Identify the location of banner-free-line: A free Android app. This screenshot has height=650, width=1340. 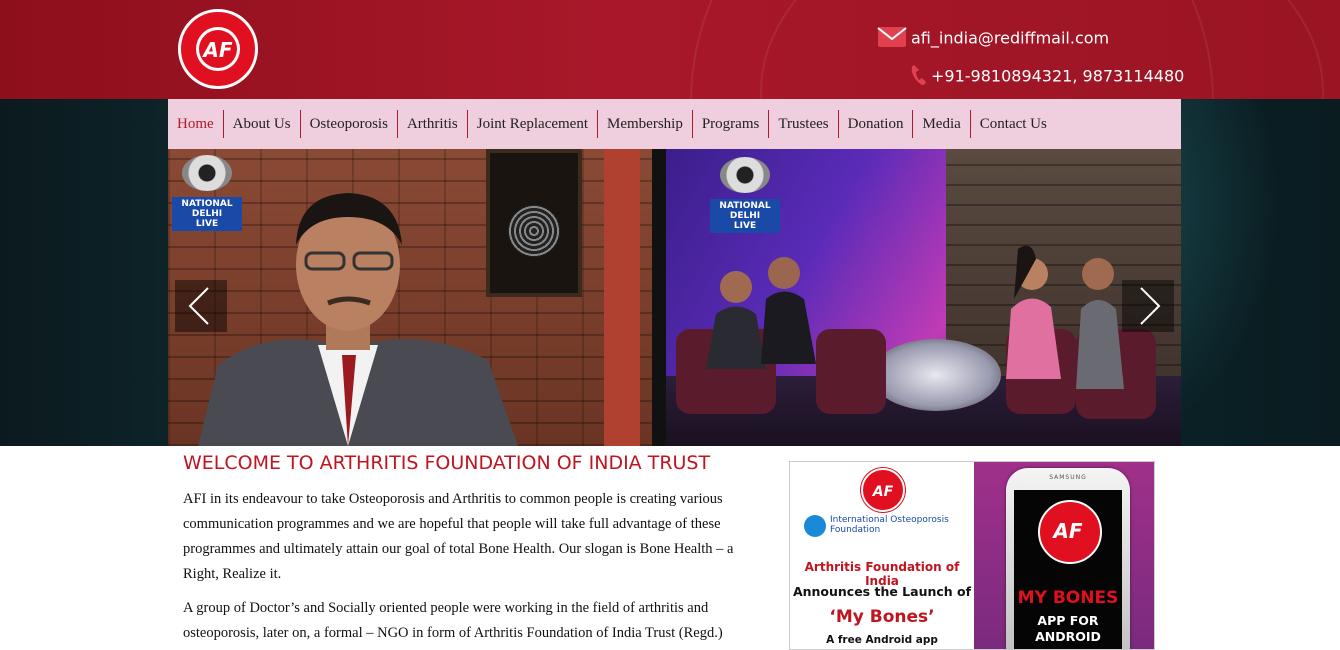
(882, 640).